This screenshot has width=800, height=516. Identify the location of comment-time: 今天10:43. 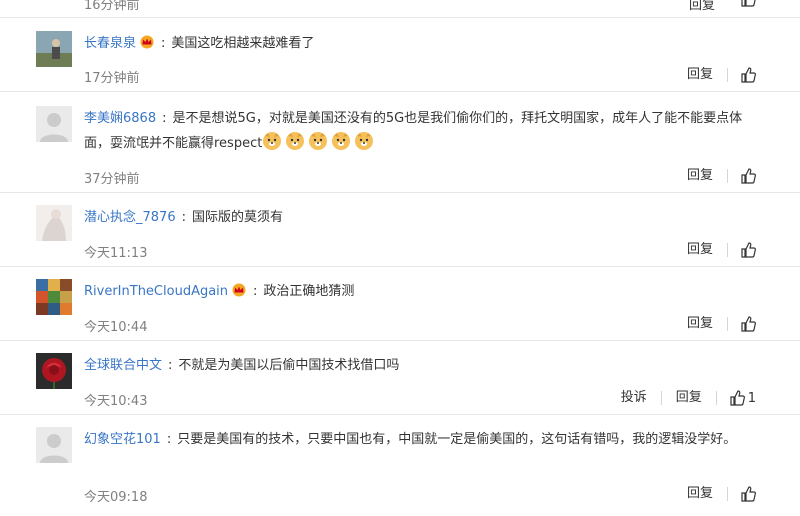
(116, 401).